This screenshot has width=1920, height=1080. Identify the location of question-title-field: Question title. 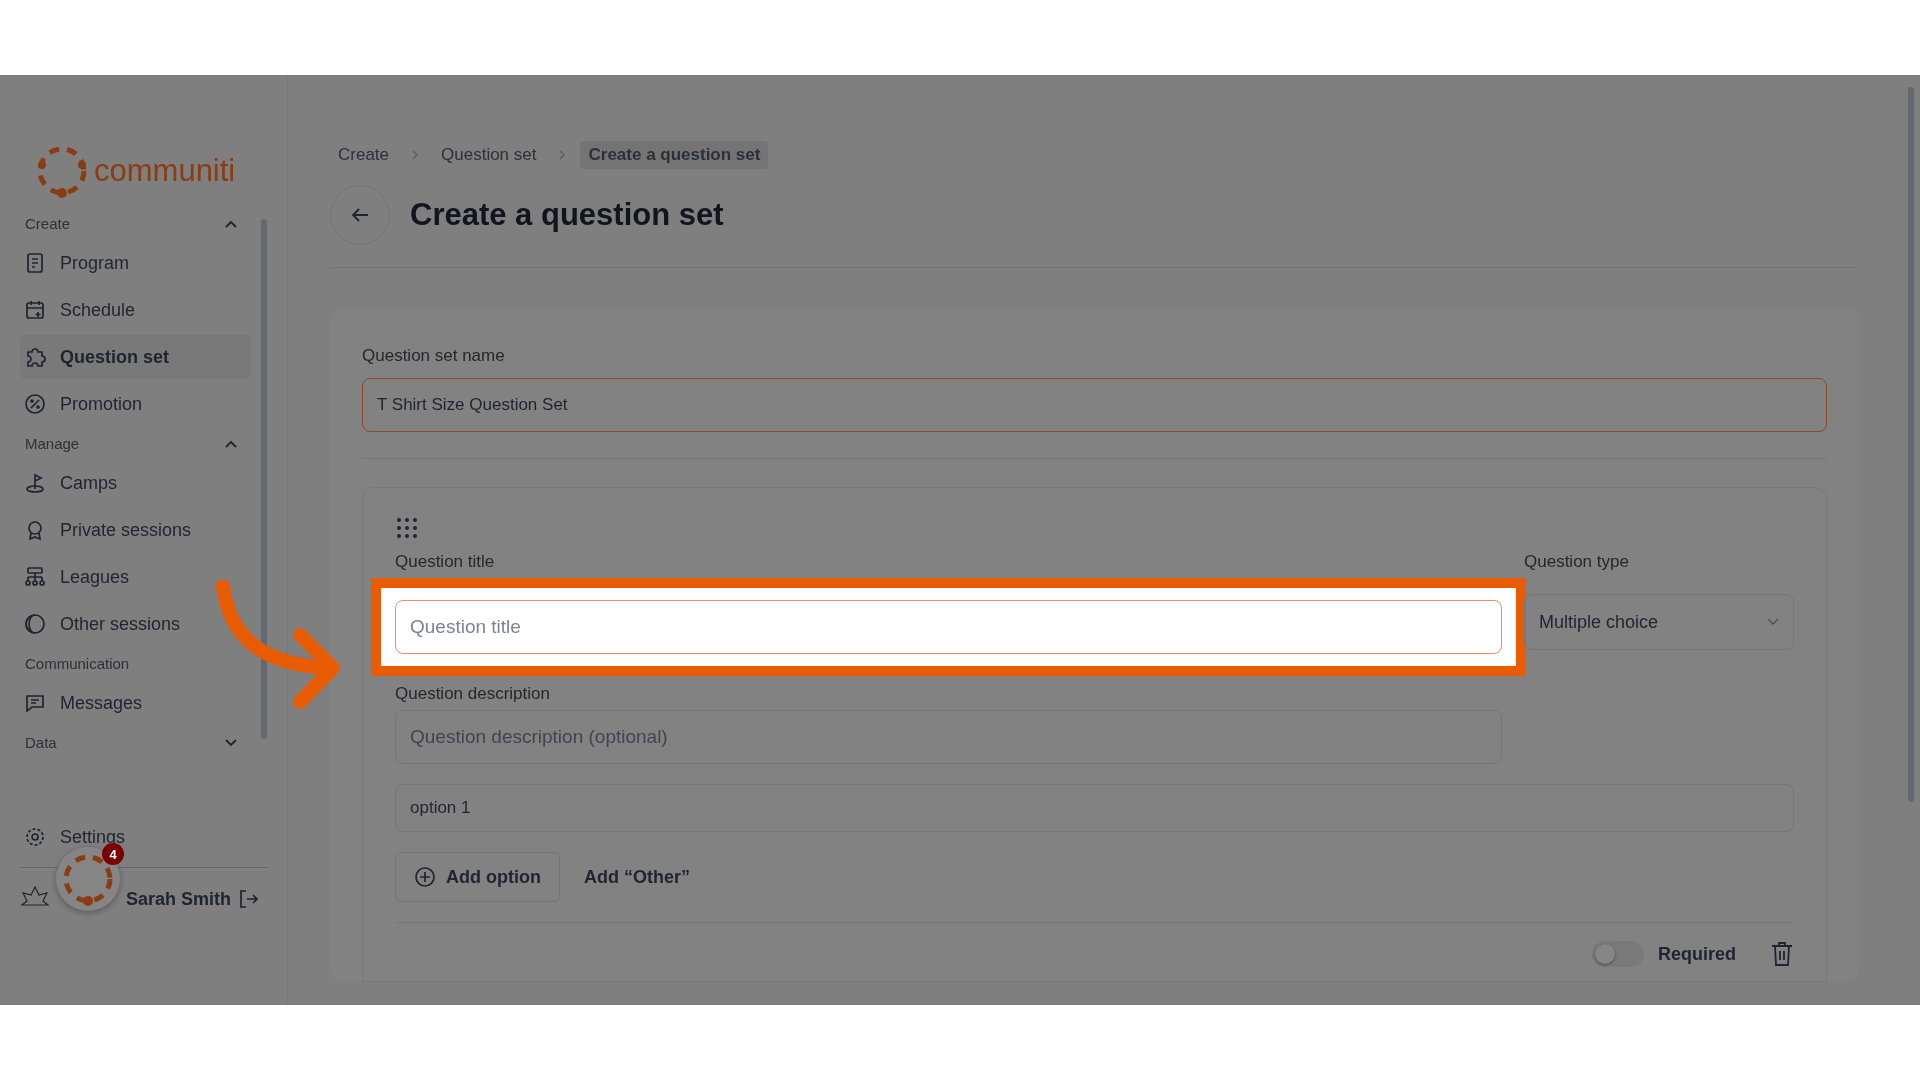
(948, 627).